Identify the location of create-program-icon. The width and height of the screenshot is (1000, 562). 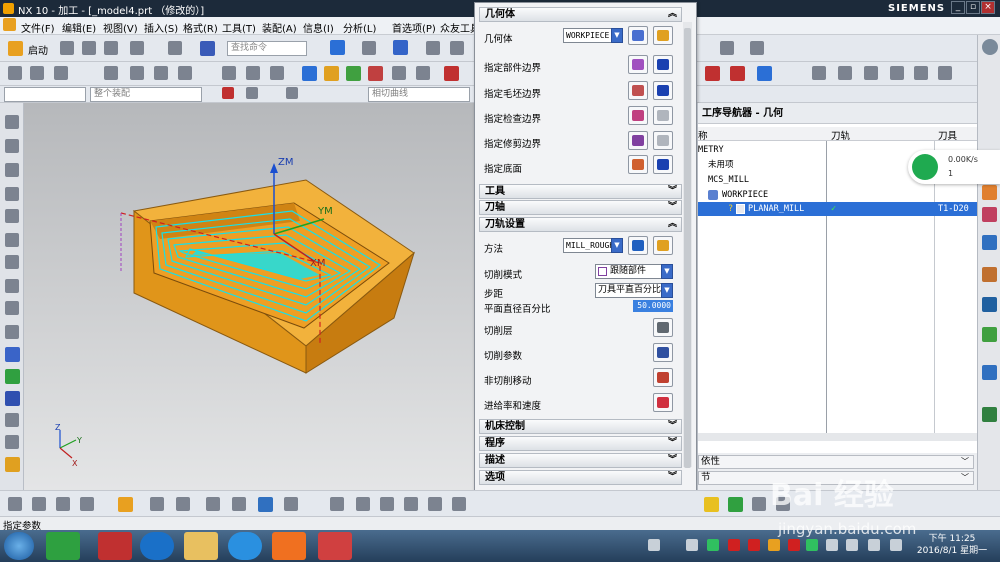
(309, 73).